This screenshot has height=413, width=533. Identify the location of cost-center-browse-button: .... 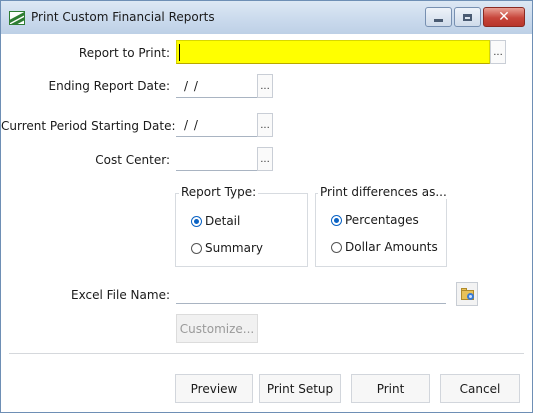
(265, 159).